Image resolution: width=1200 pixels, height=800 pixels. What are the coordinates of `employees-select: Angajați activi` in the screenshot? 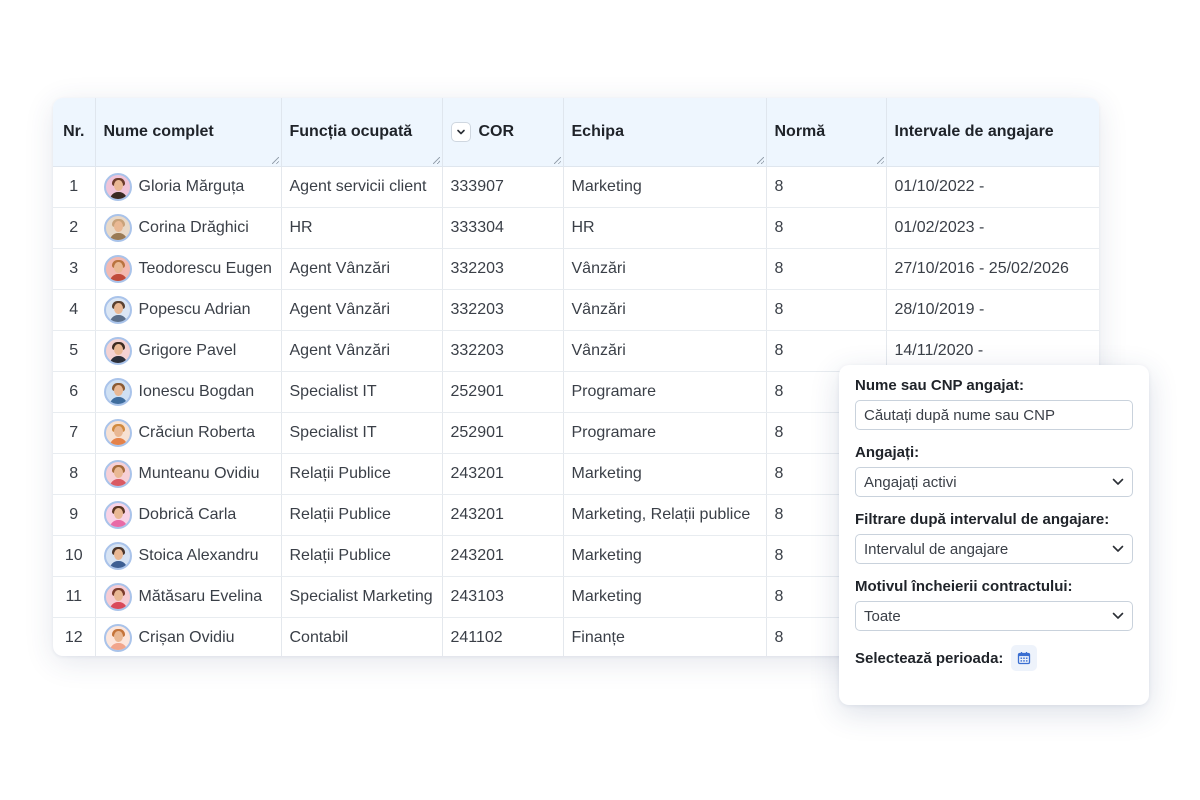 It's located at (994, 482).